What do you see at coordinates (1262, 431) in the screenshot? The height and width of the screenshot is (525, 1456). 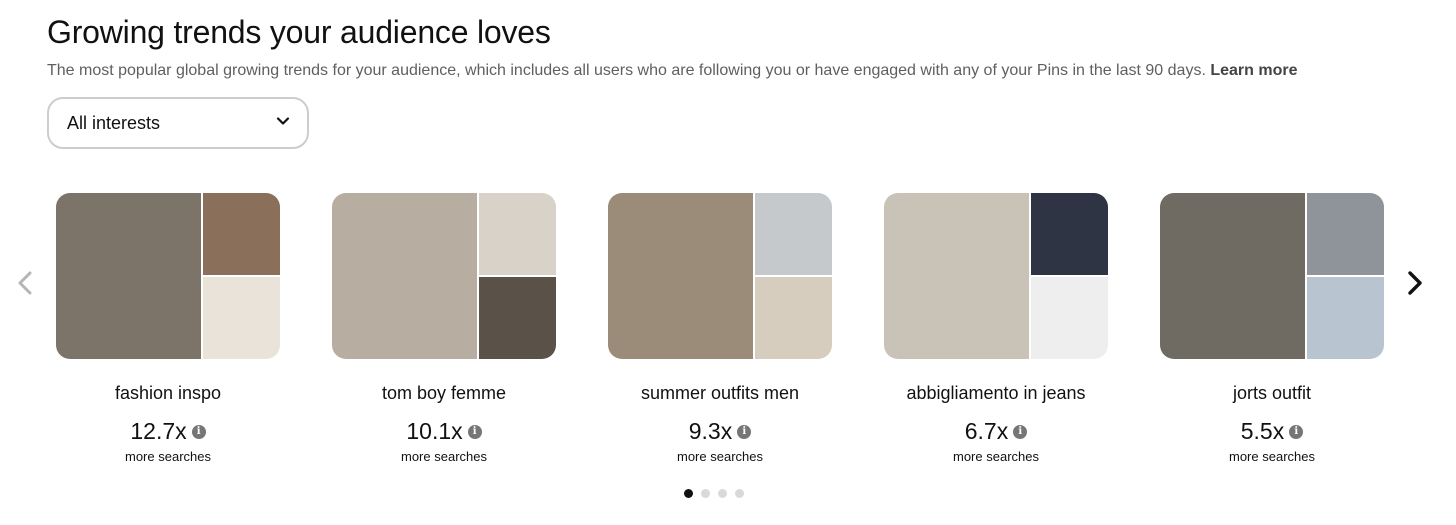 I see `trend-growth-value: 5.5x` at bounding box center [1262, 431].